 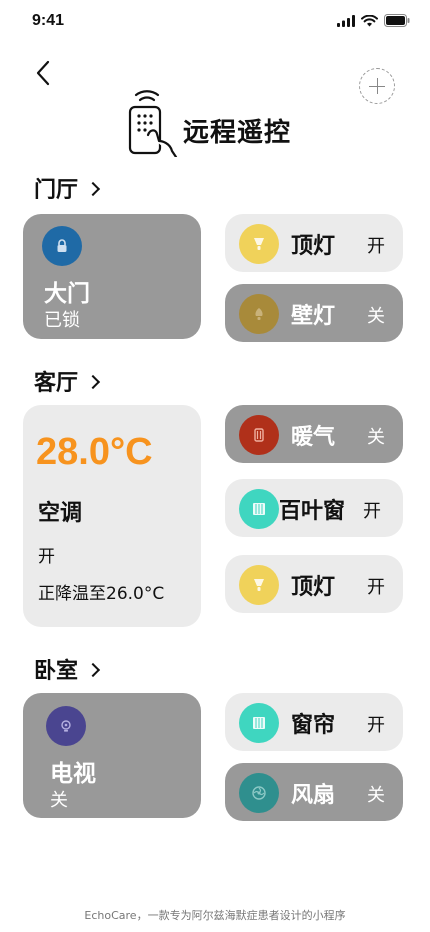 I want to click on room-header-living-room: 客厅, so click(x=67, y=381).